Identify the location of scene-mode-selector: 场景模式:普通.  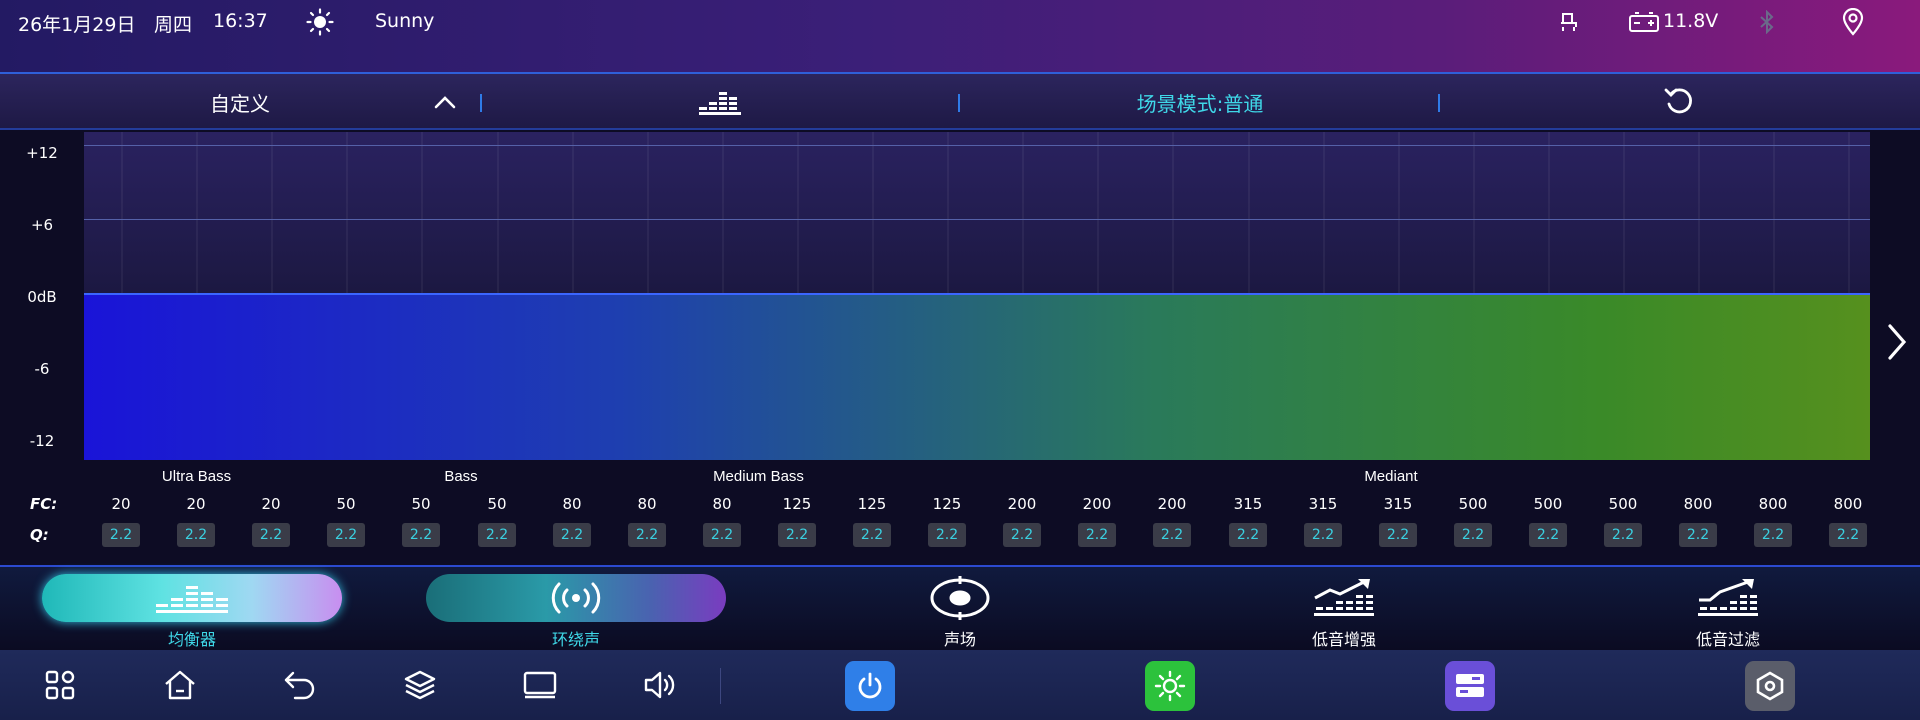
(1200, 102).